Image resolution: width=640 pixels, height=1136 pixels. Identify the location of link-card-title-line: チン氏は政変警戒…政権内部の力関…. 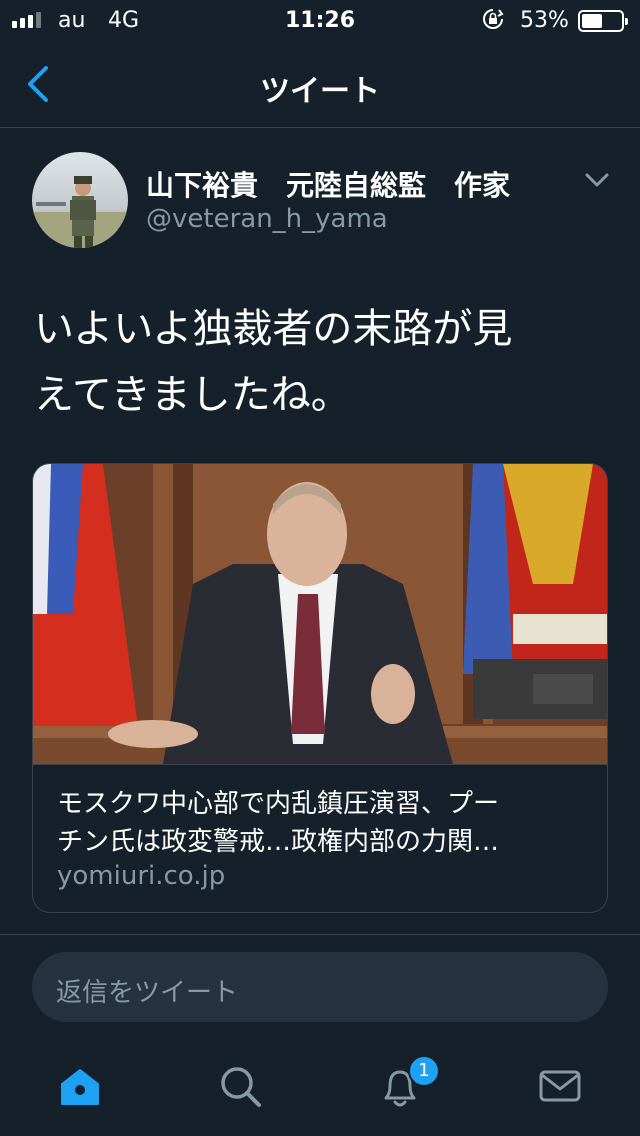
(278, 842).